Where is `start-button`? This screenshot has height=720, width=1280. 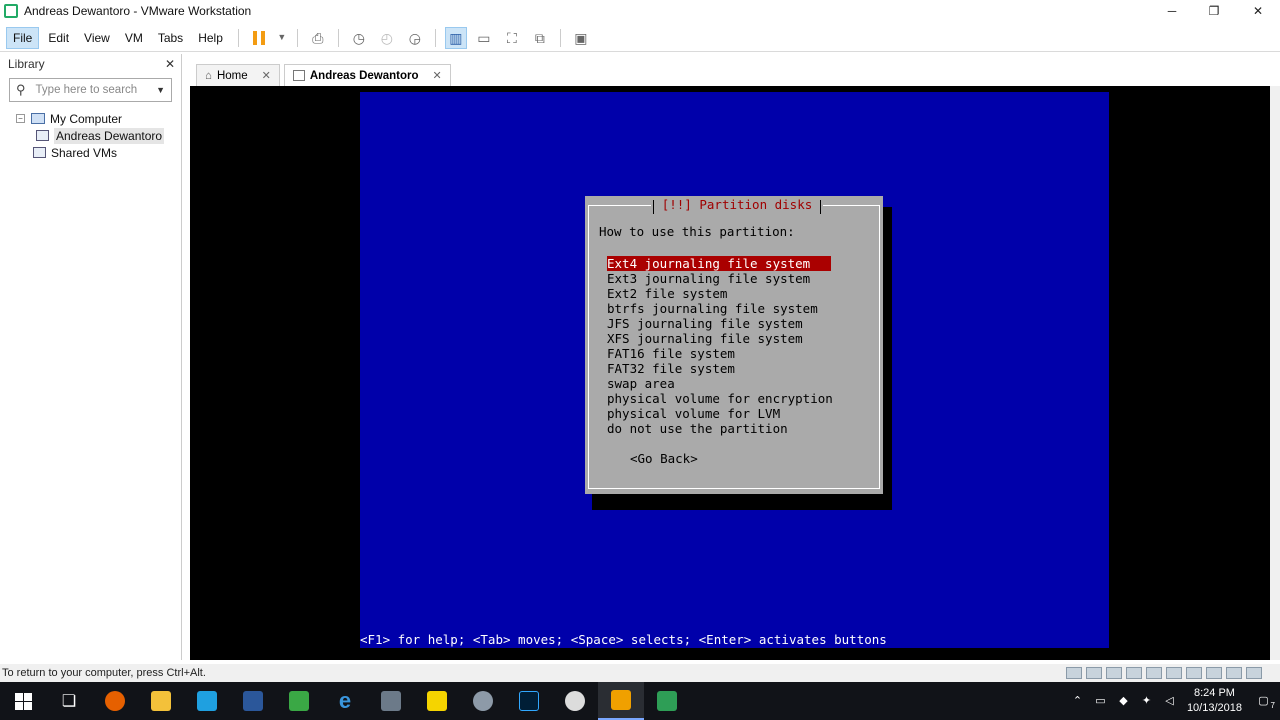 start-button is located at coordinates (23, 701).